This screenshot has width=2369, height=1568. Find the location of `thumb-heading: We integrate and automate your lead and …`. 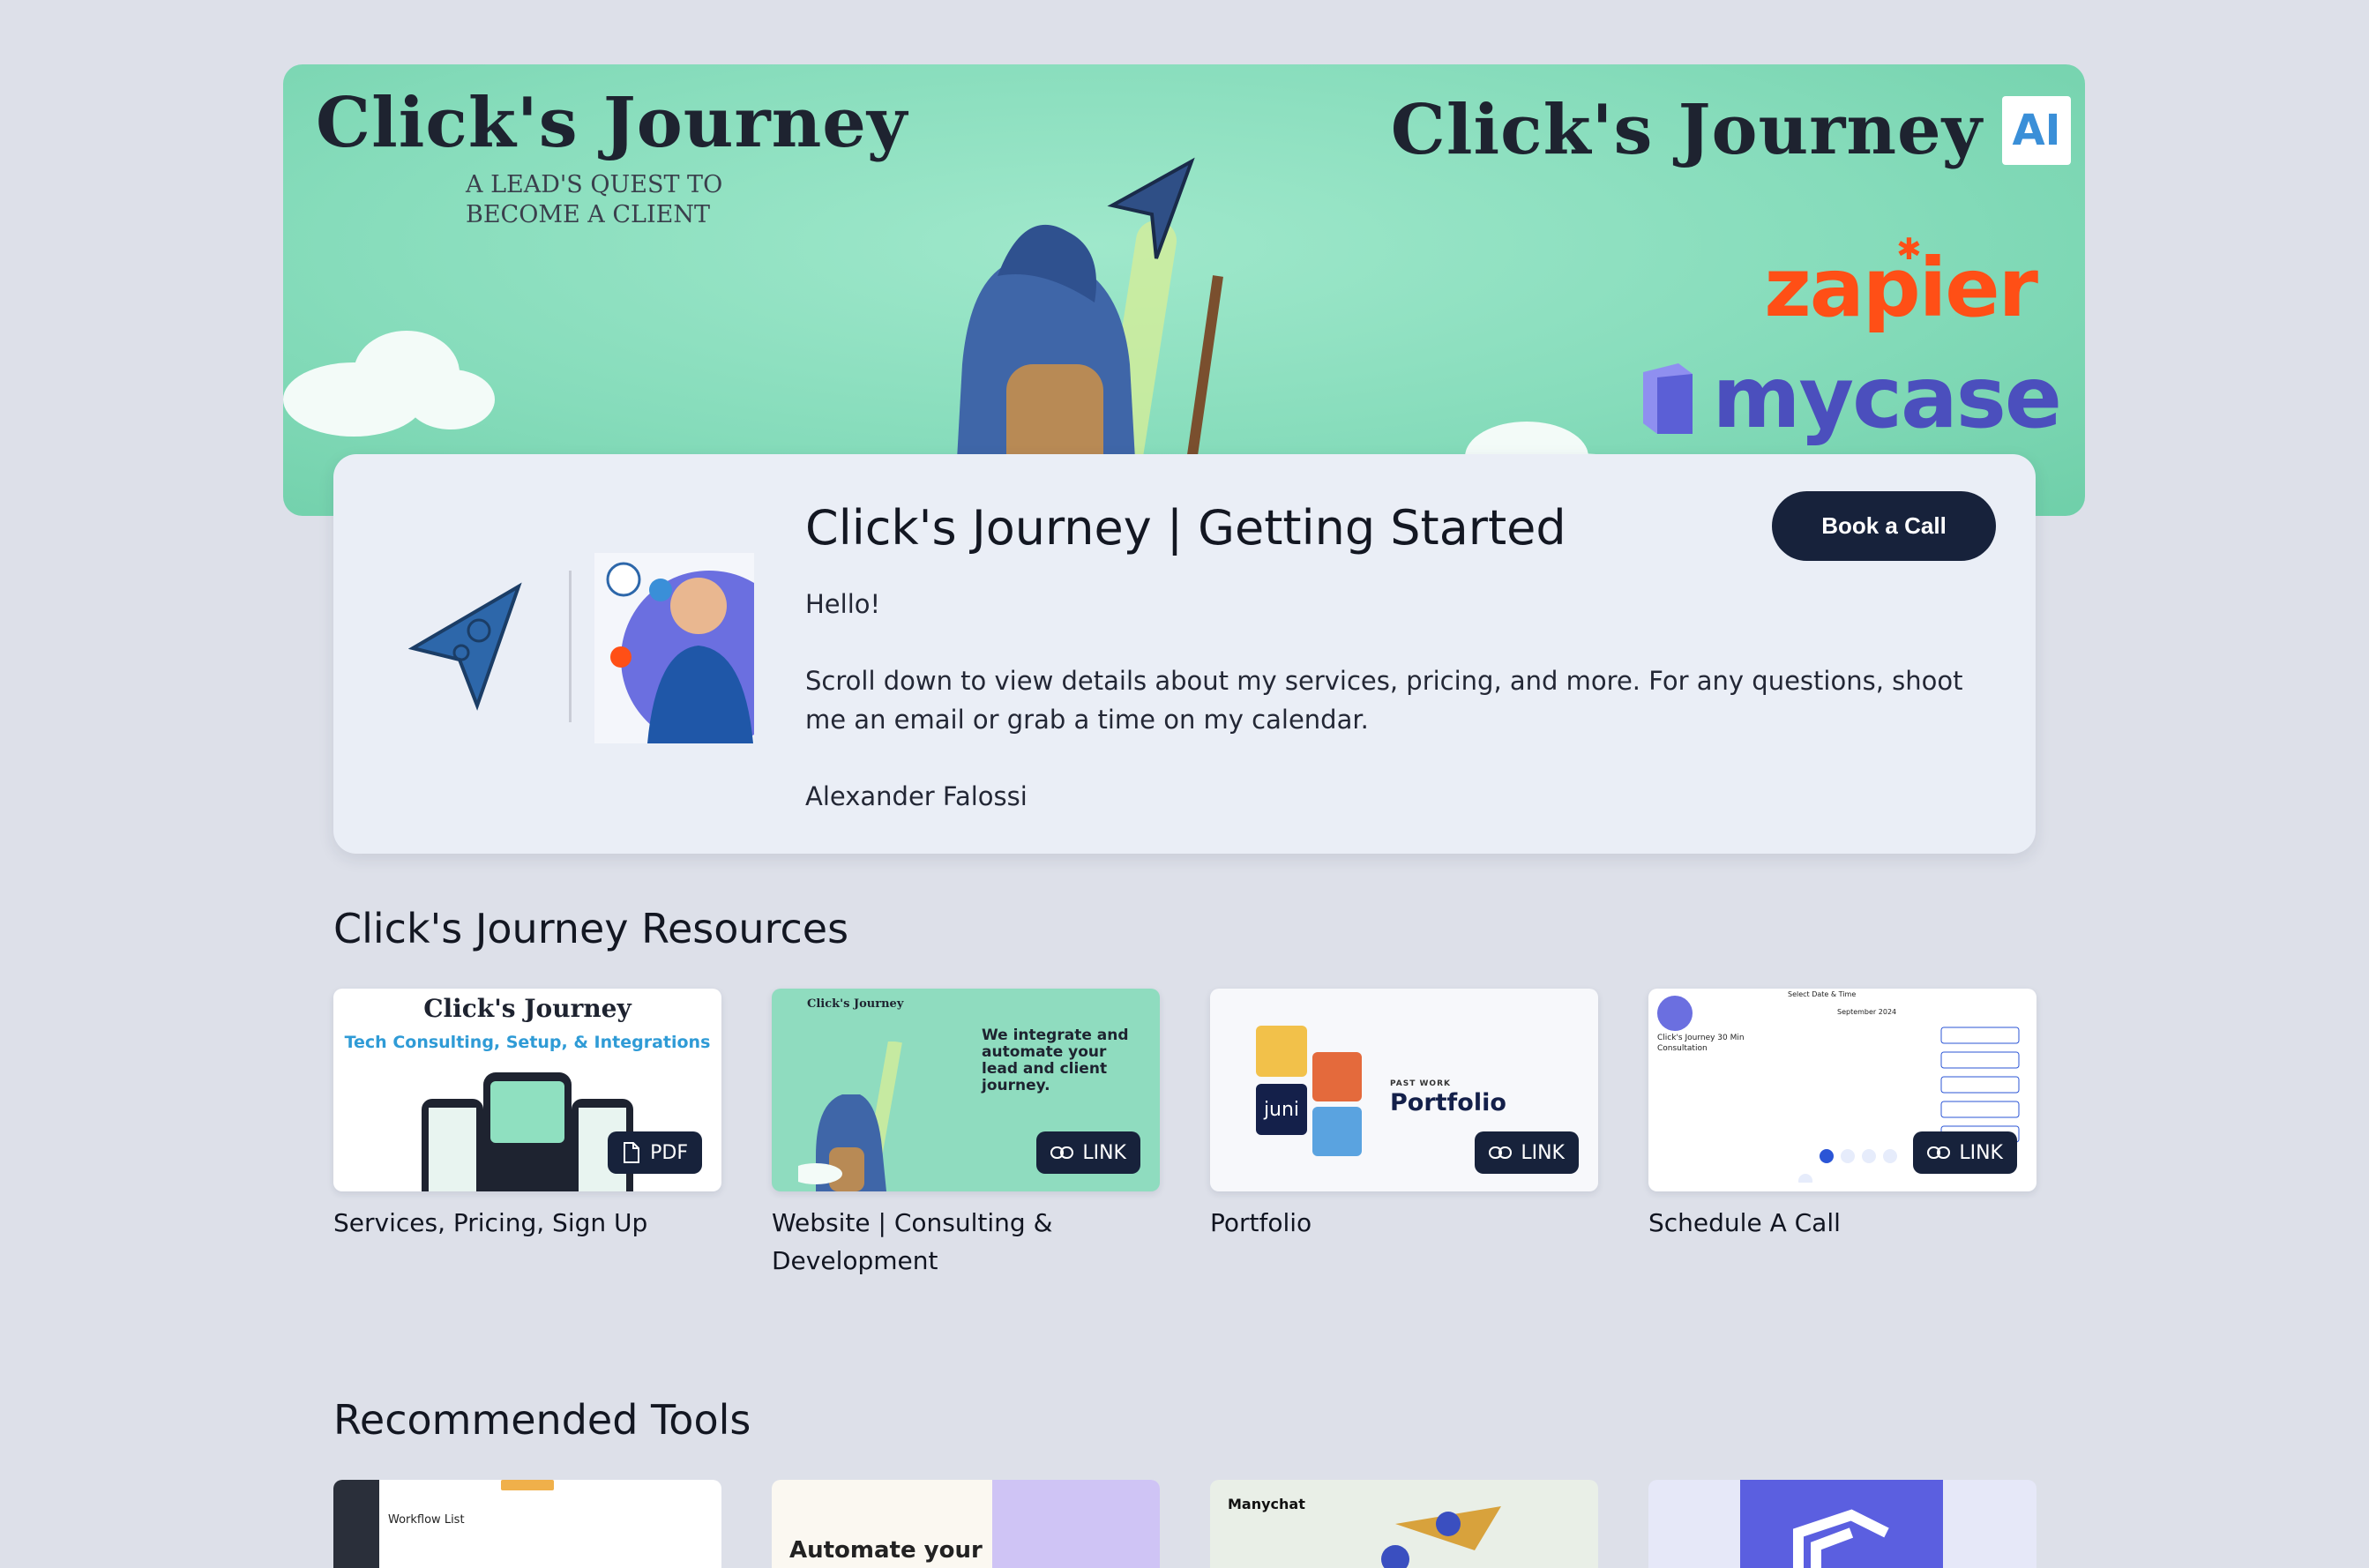

thumb-heading: We integrate and automate your lead and … is located at coordinates (1055, 1060).